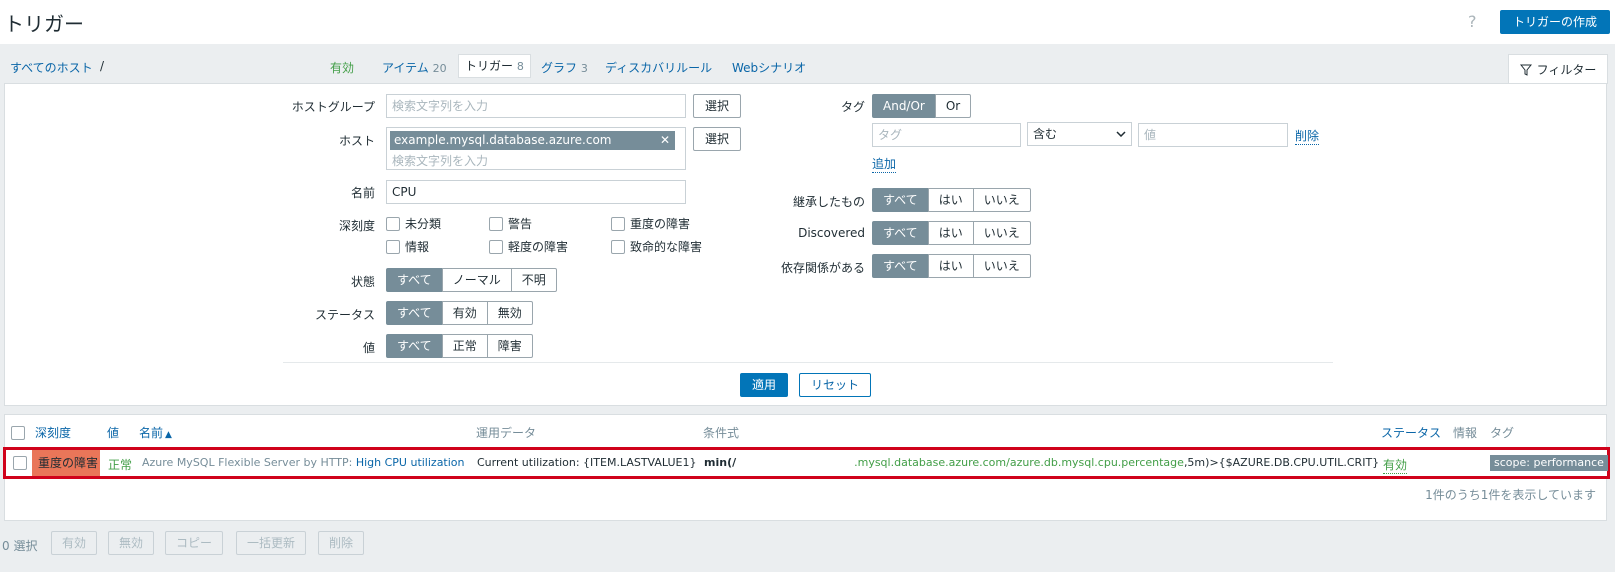 Image resolution: width=1615 pixels, height=572 pixels. Describe the element at coordinates (528, 246) in the screenshot. I see `severity-average: 軽度の障害` at that location.